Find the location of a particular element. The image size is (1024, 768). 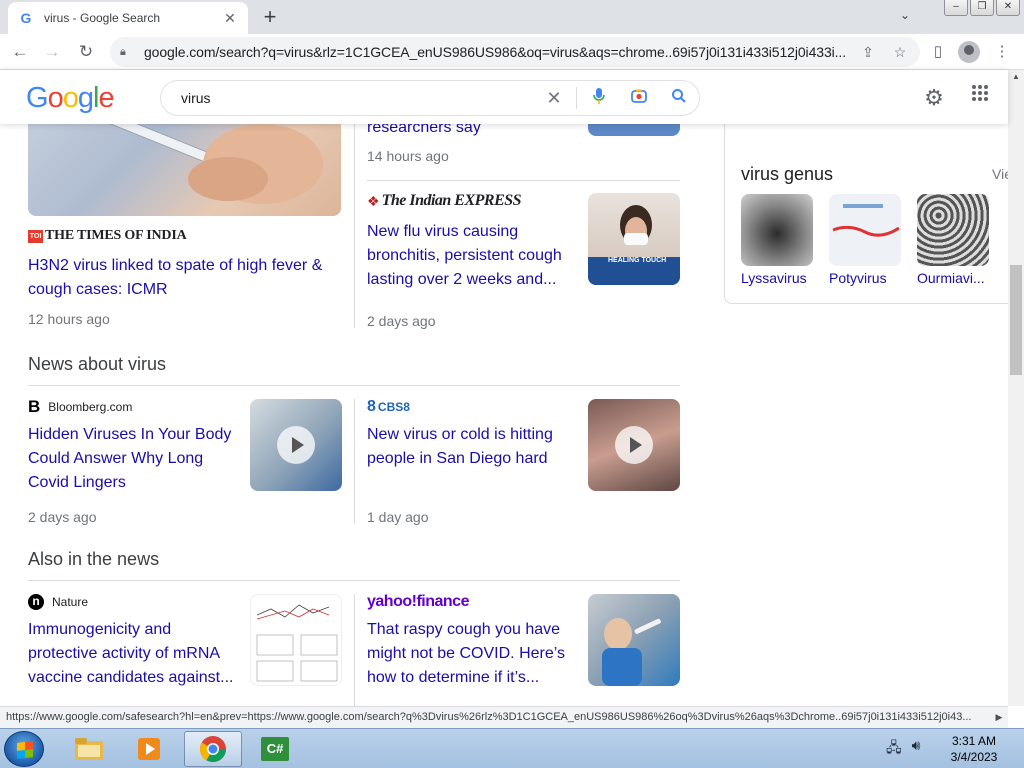

camera-lens-icon is located at coordinates (639, 98).